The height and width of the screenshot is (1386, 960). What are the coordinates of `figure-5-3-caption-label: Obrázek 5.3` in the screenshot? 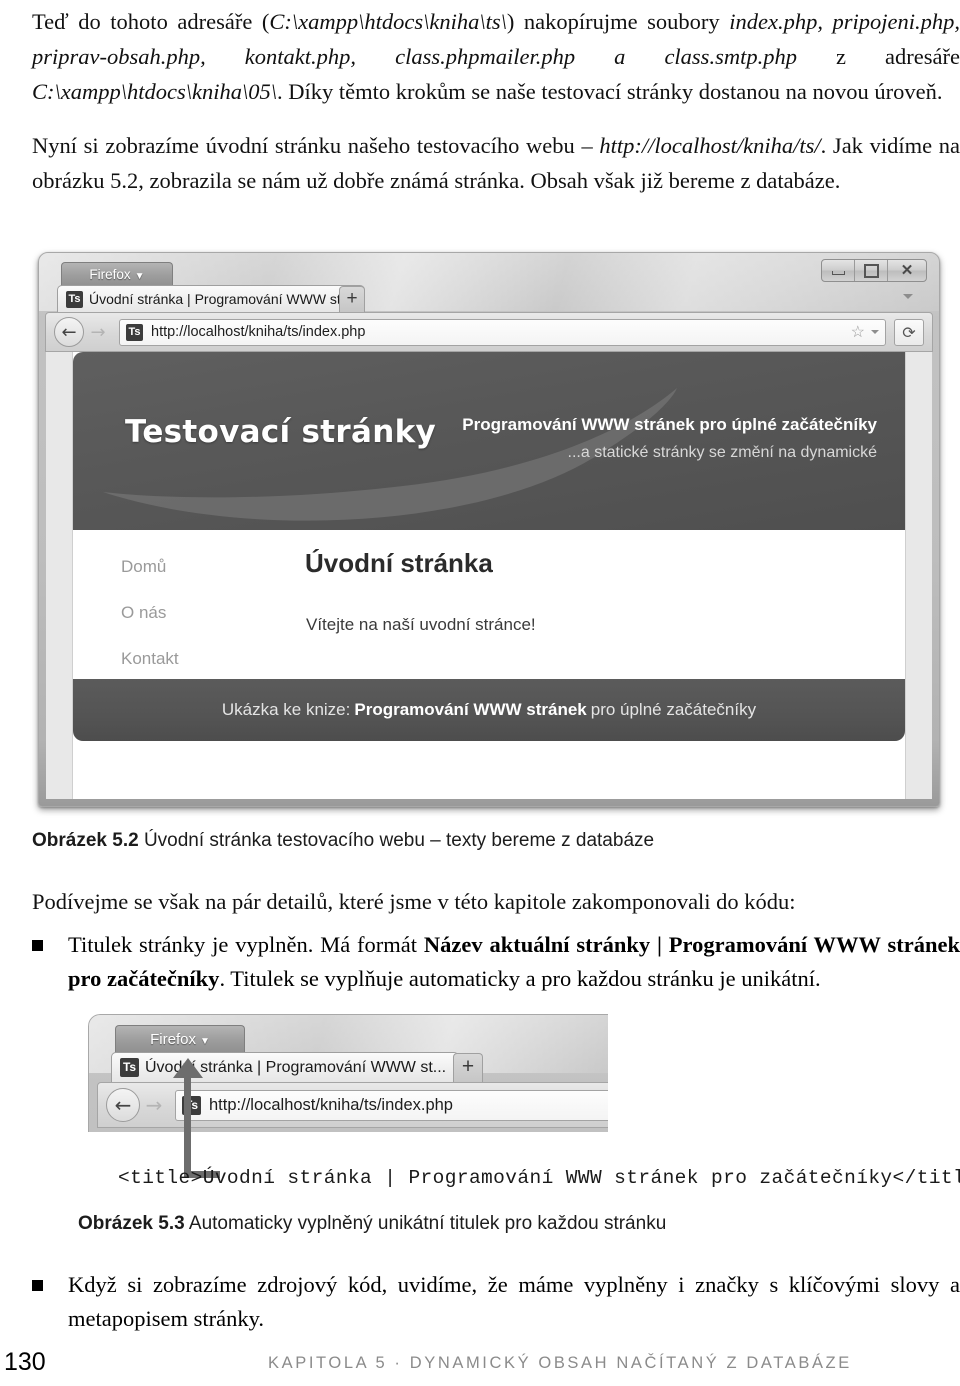 It's located at (131, 1223).